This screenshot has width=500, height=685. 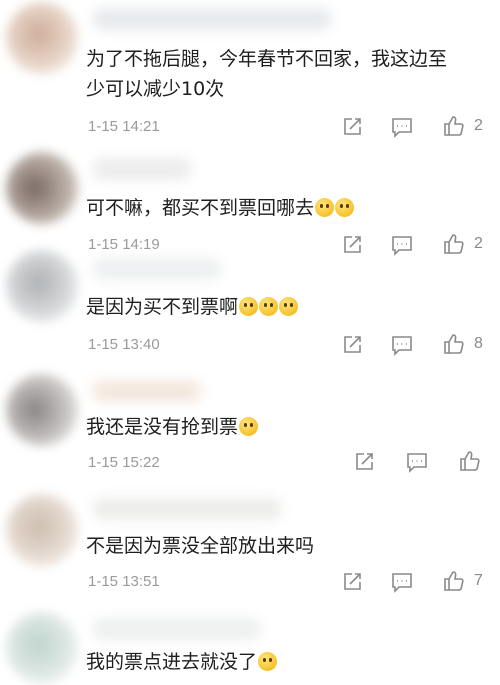 What do you see at coordinates (286, 427) in the screenshot?
I see `comment-text: 我还是没有抢到票` at bounding box center [286, 427].